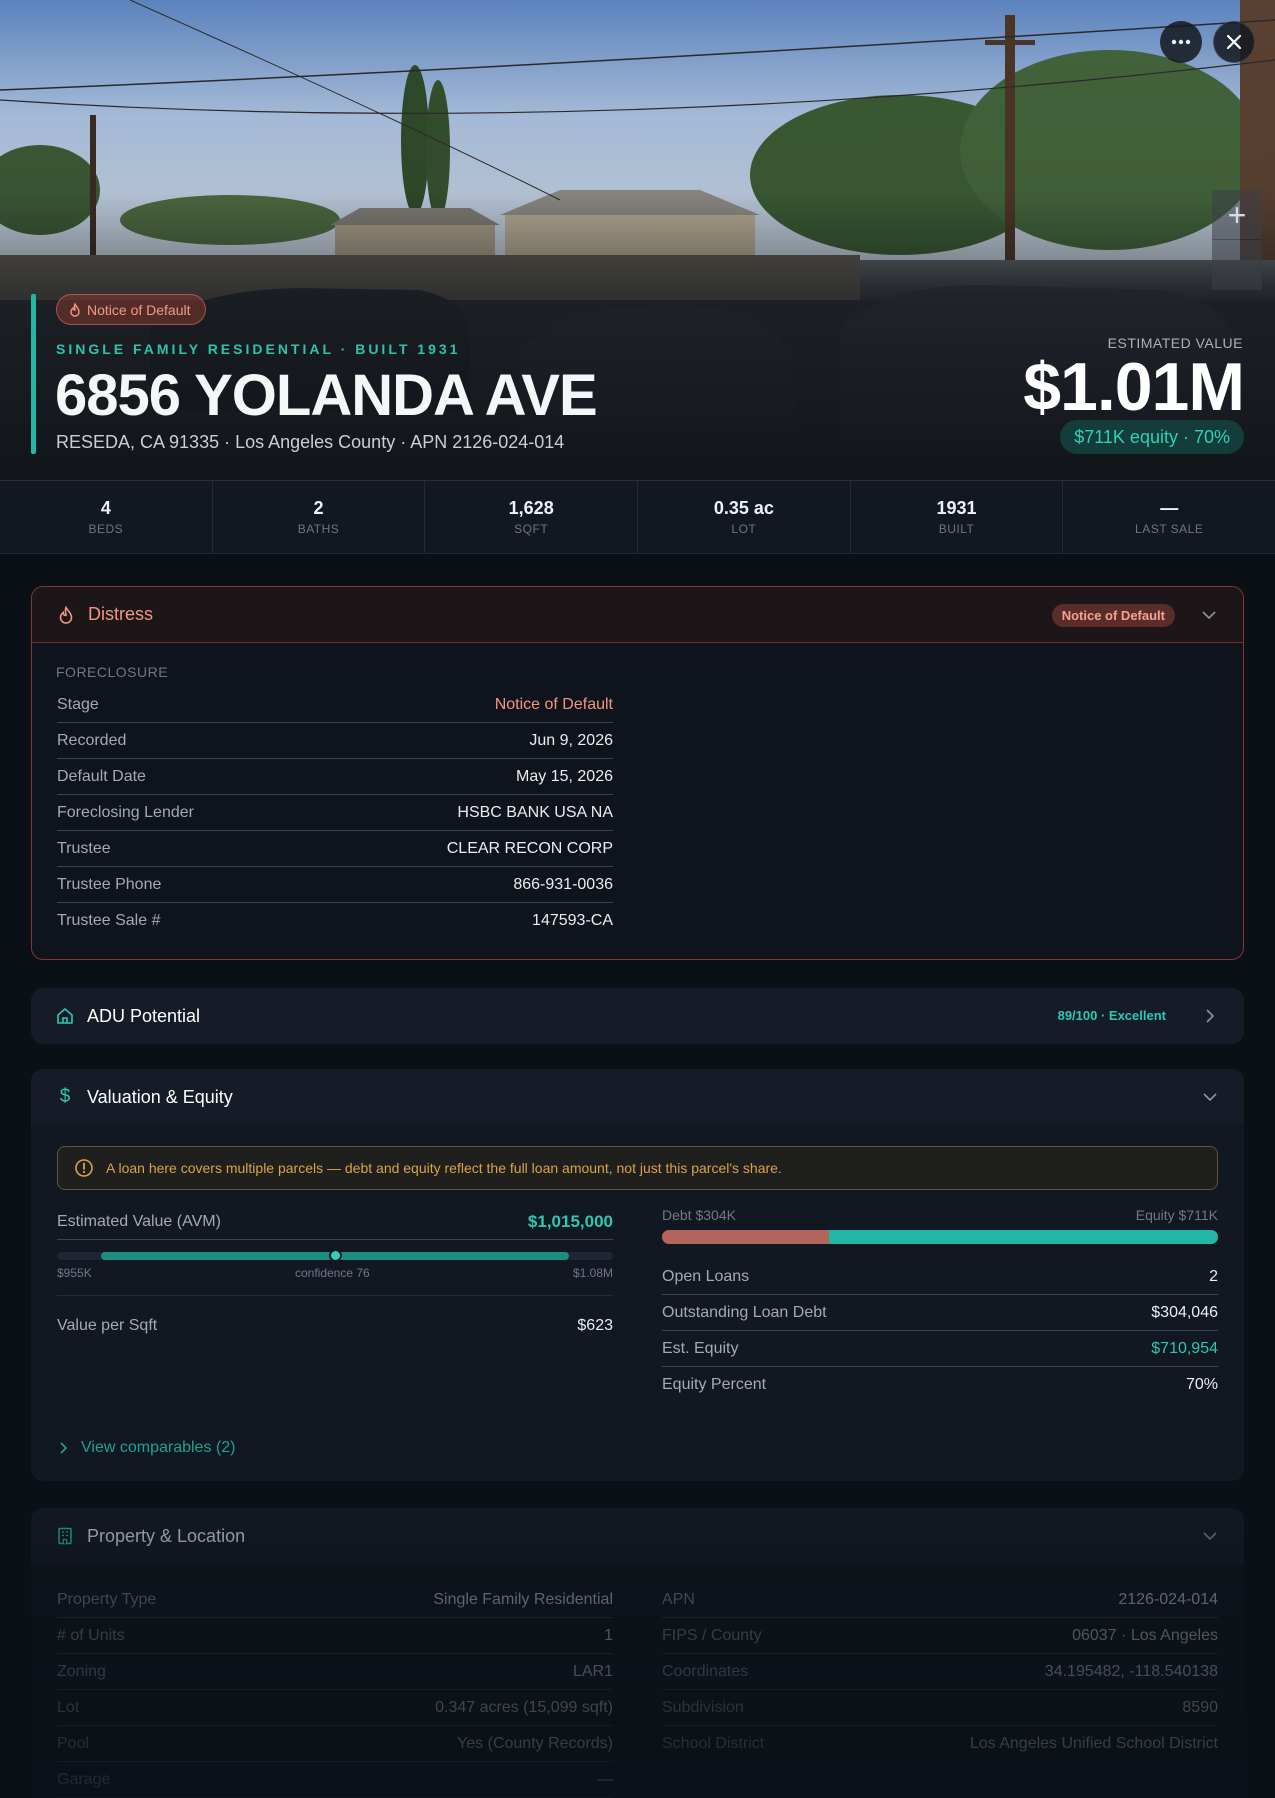  I want to click on row-value: HSBC BANK USA NA, so click(535, 812).